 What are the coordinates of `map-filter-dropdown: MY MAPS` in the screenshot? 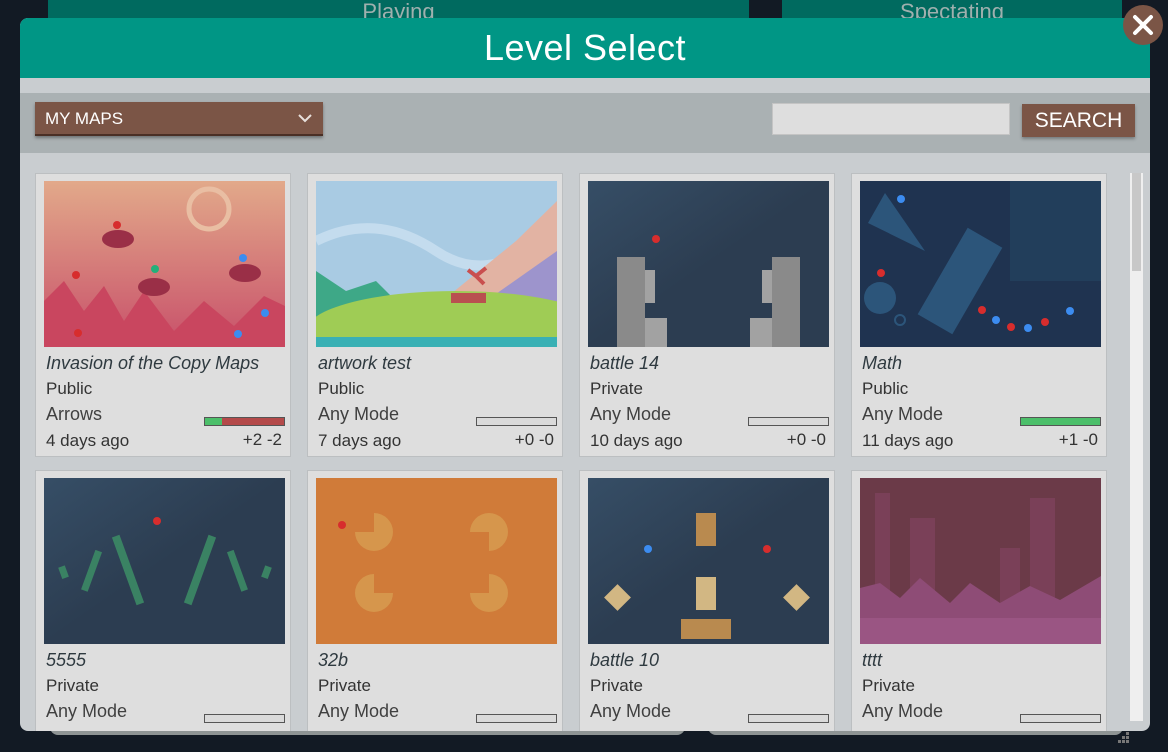 It's located at (179, 119).